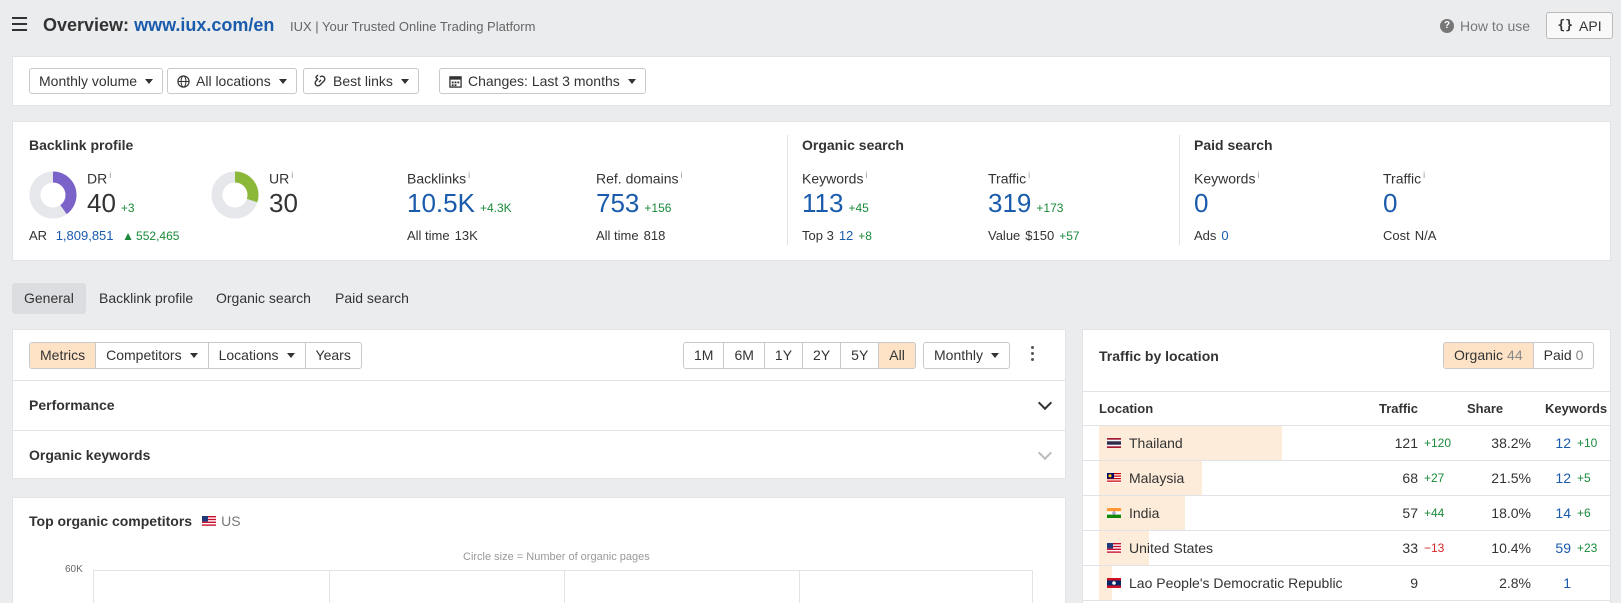 The image size is (1621, 603). Describe the element at coordinates (1434, 513) in the screenshot. I see `traffic-change: +44` at that location.